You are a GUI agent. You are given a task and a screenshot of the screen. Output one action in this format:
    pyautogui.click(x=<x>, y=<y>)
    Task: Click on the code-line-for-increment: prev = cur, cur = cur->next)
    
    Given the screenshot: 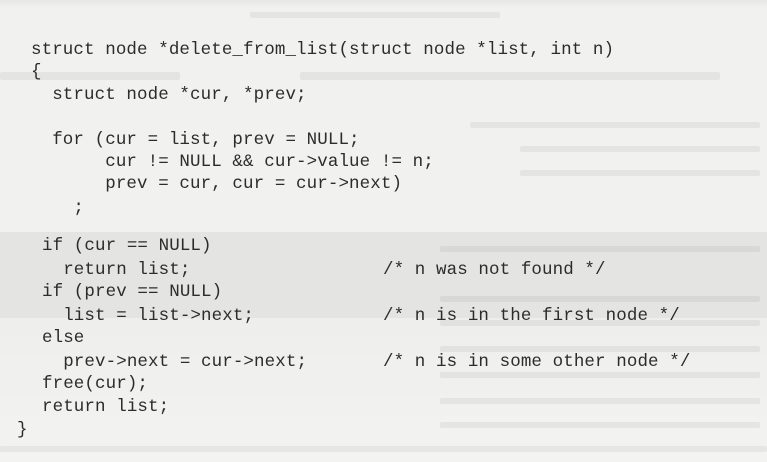 What is the action you would take?
    pyautogui.click(x=217, y=184)
    